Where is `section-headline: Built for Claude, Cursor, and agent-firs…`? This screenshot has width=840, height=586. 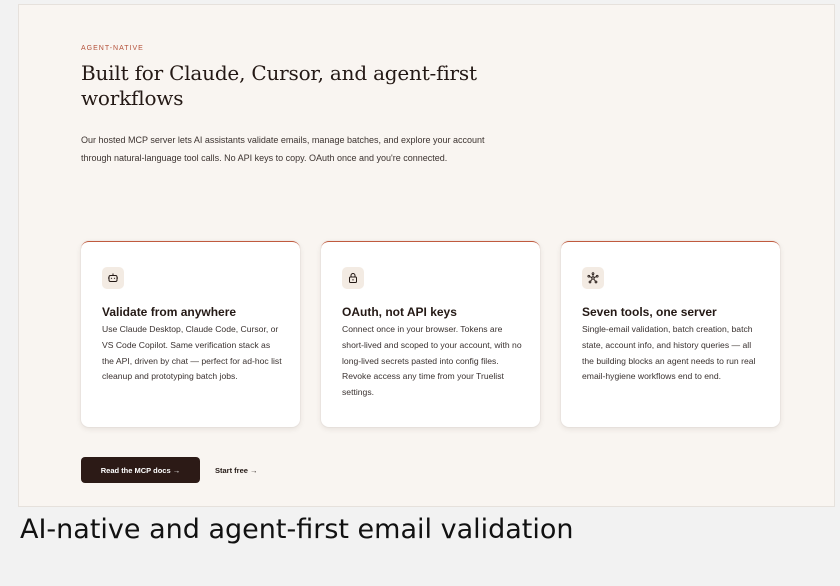
section-headline: Built for Claude, Cursor, and agent-firs… is located at coordinates (279, 85).